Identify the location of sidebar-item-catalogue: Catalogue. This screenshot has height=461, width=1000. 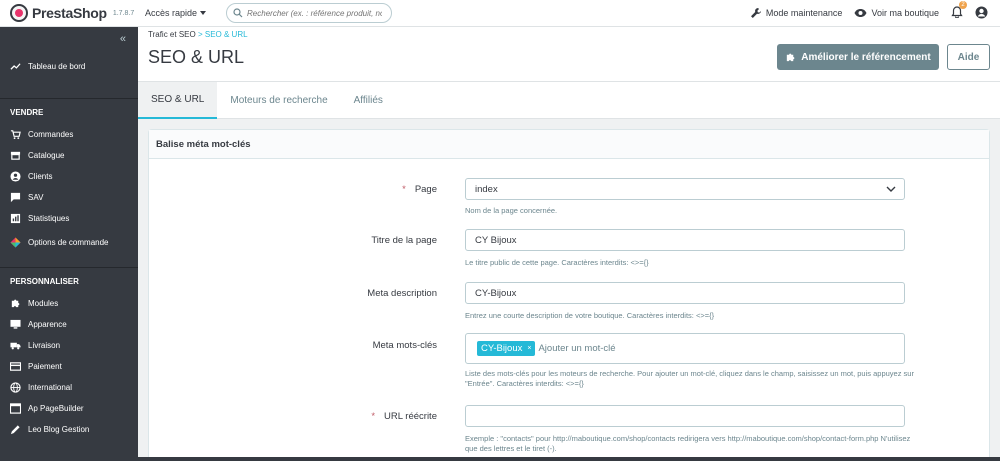
(69, 155).